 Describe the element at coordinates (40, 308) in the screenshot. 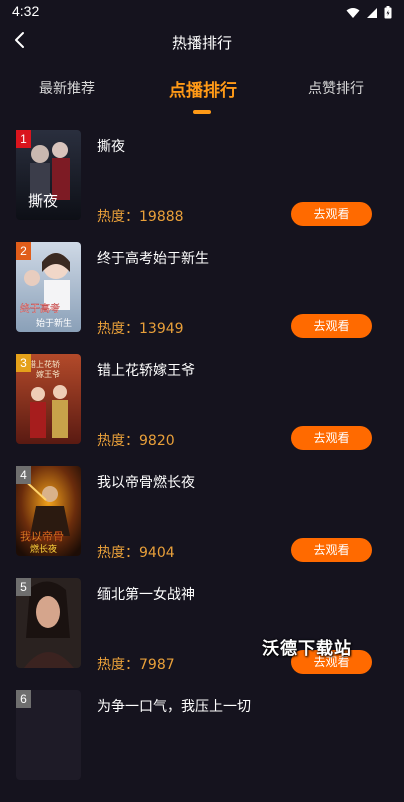

I see `svg-text: 终于高考` at that location.